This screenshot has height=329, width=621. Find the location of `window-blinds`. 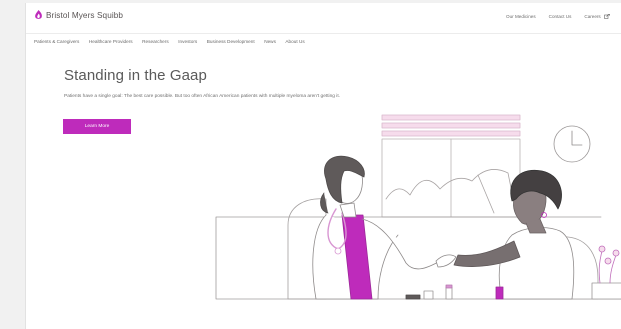

window-blinds is located at coordinates (451, 166).